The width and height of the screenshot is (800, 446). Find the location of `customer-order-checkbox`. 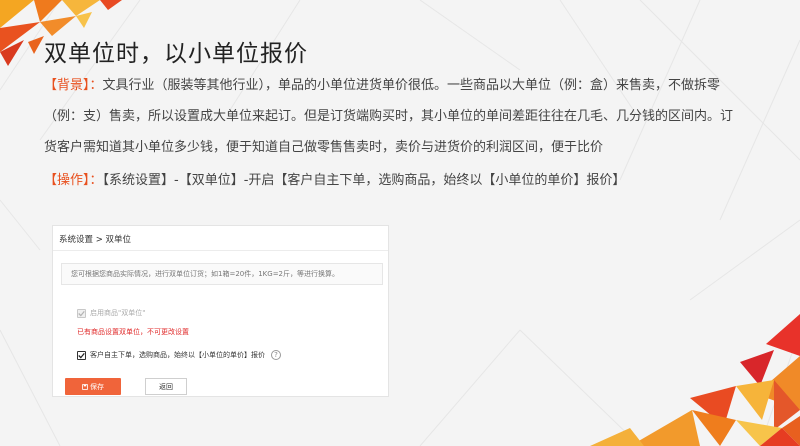

customer-order-checkbox is located at coordinates (81, 355).